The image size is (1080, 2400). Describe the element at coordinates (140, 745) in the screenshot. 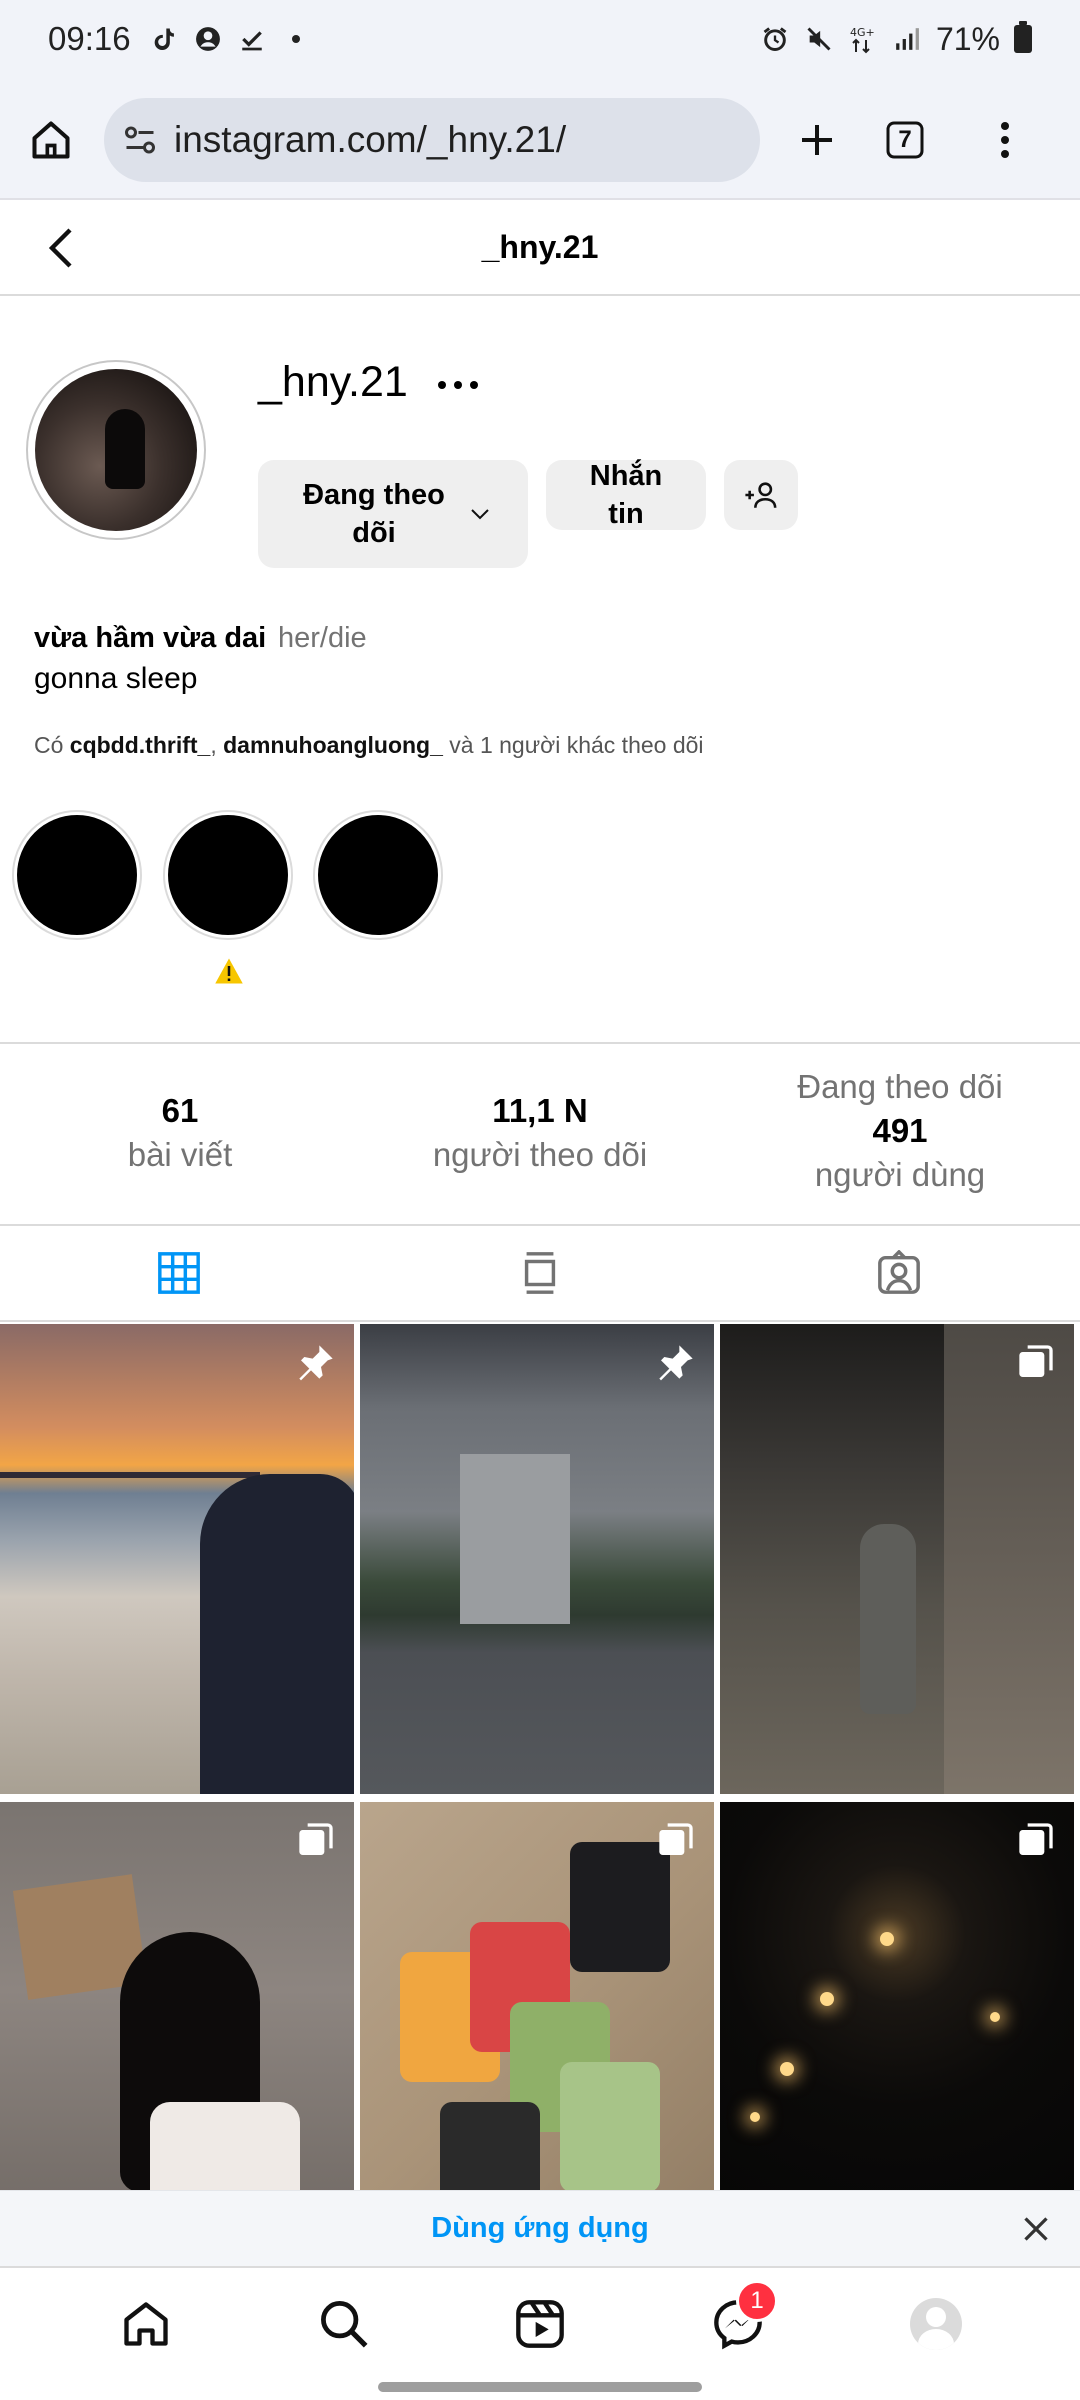

I see `followed-by-user: cqbdd.thrift_` at that location.